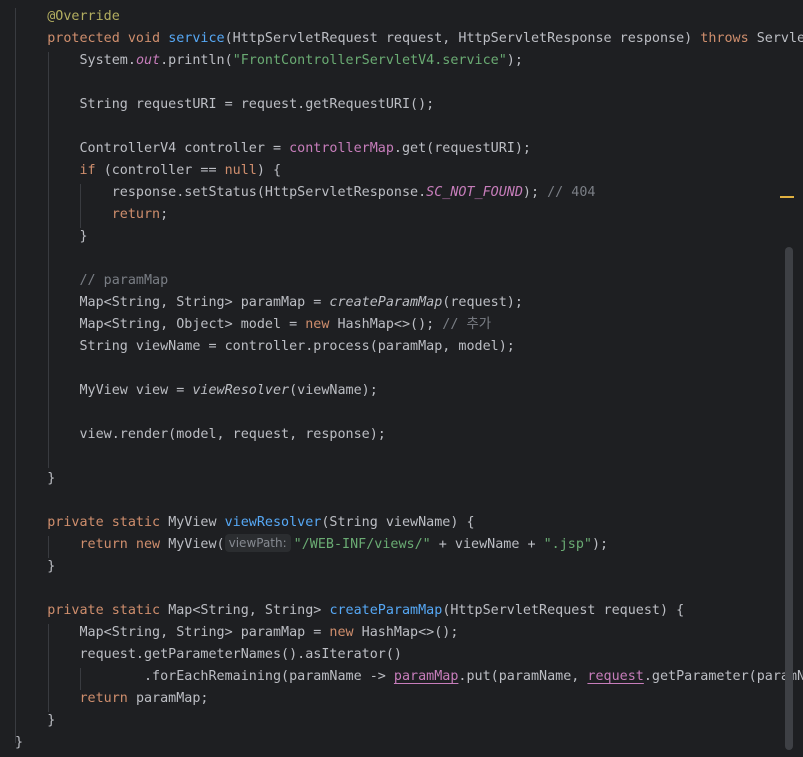 The height and width of the screenshot is (757, 803). Describe the element at coordinates (257, 543) in the screenshot. I see `parameter-hint: viewPath:` at that location.